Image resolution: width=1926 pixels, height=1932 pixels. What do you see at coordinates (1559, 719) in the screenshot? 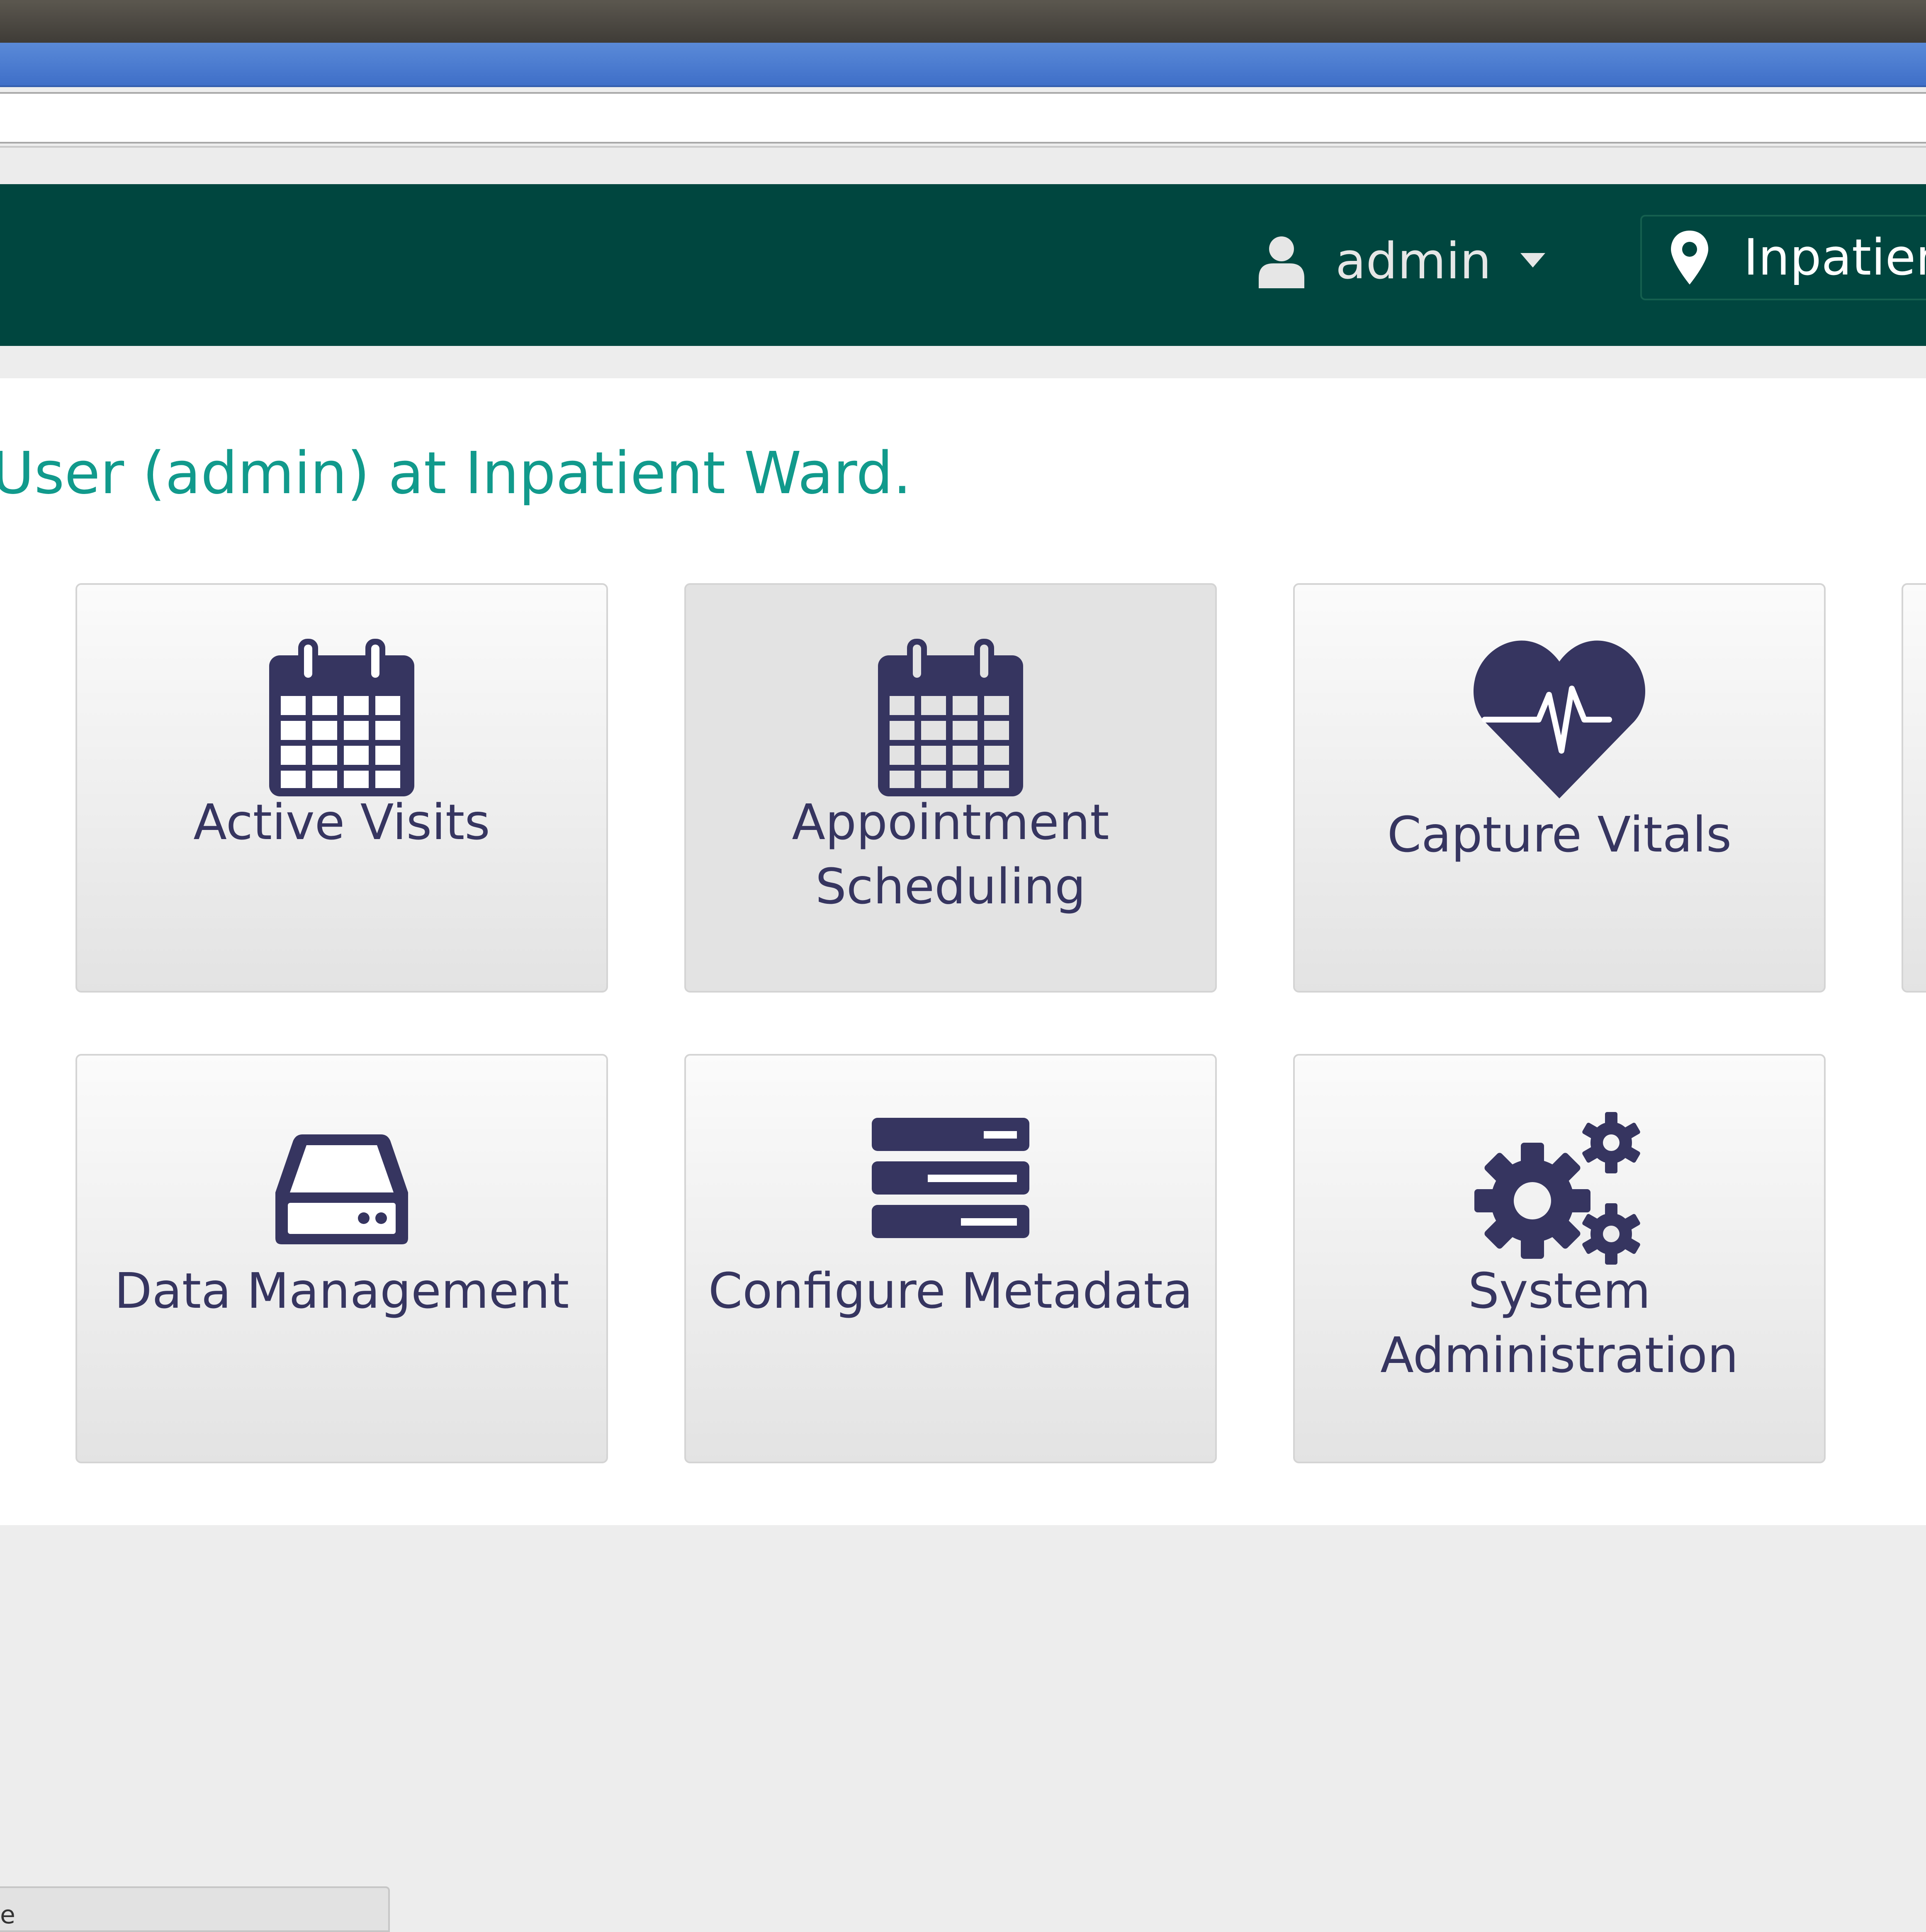
I see `heartbeat-icon` at bounding box center [1559, 719].